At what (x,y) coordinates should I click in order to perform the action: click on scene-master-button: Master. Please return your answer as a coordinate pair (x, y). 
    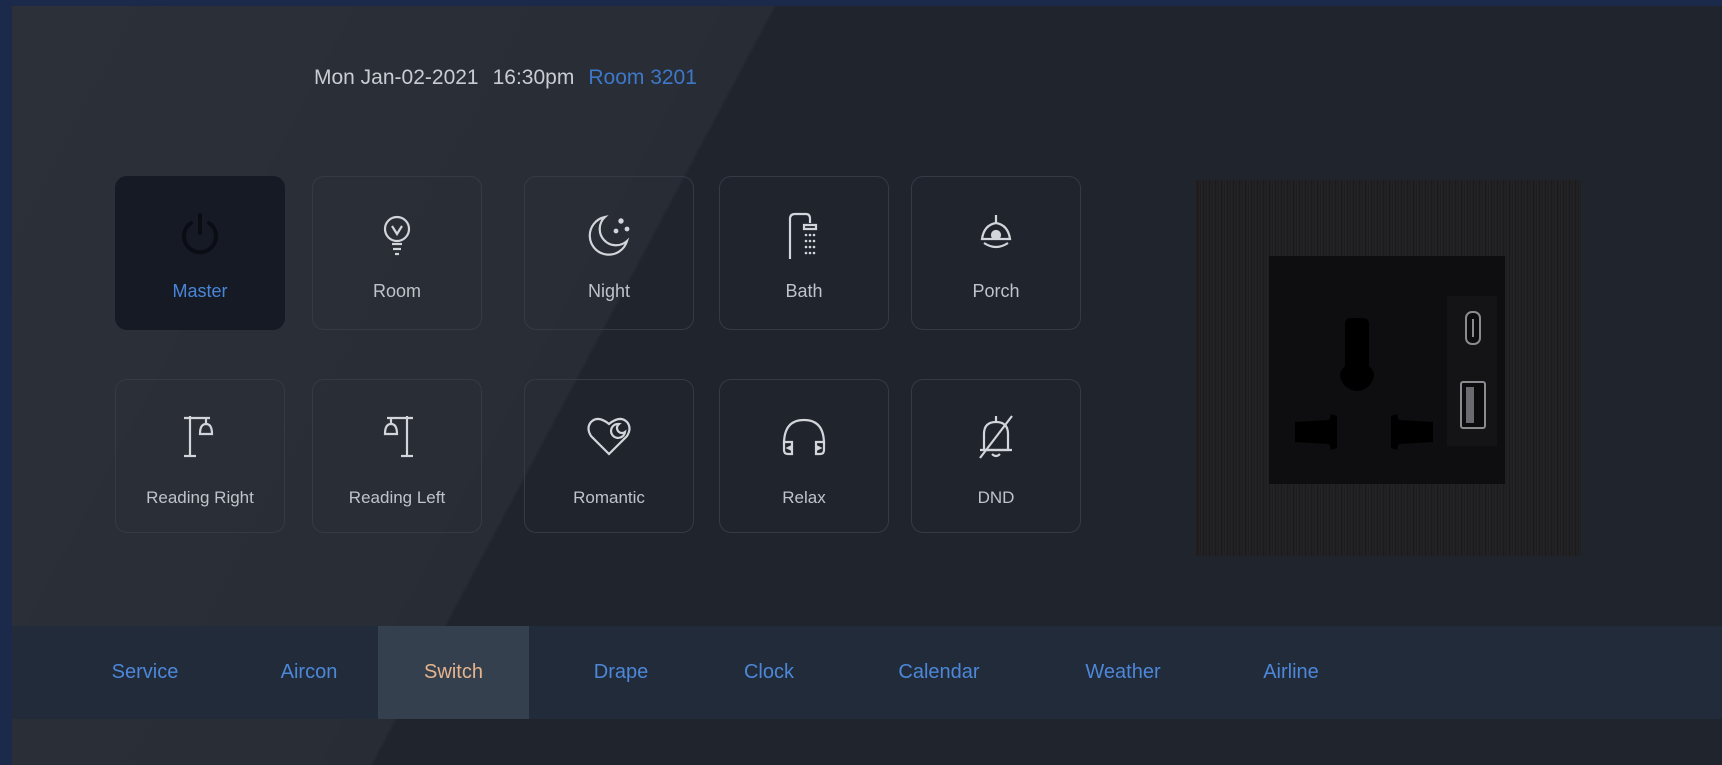
    Looking at the image, I should click on (200, 253).